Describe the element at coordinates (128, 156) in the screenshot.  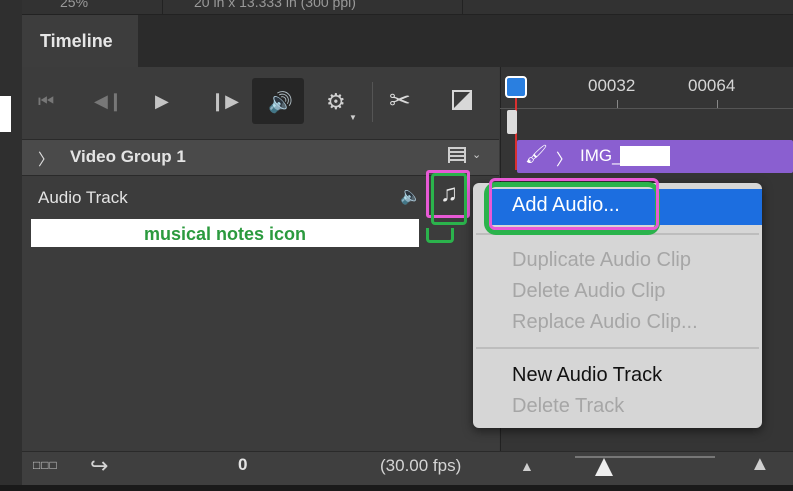
I see `video-group-label: Video Group 1` at that location.